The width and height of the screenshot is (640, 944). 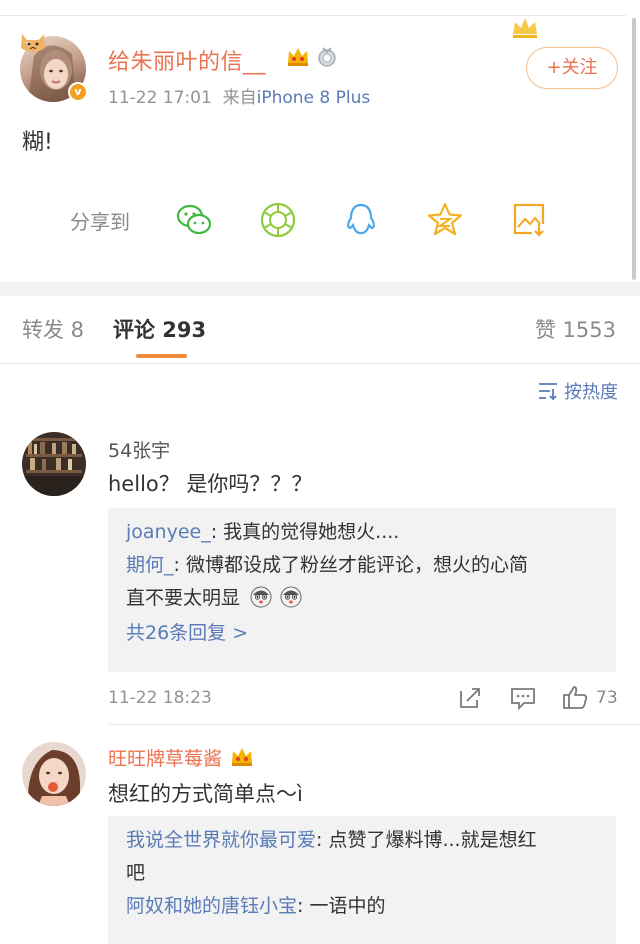 I want to click on reply-text: : 微博都设成了粉丝才能评论，想火的心简, so click(x=350, y=565).